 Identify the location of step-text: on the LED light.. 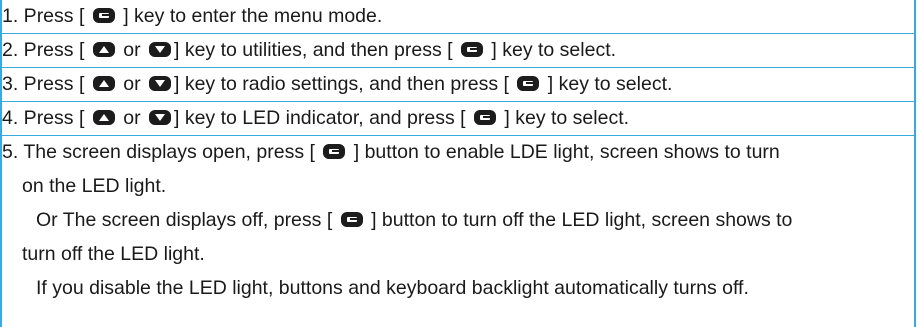
(94, 186).